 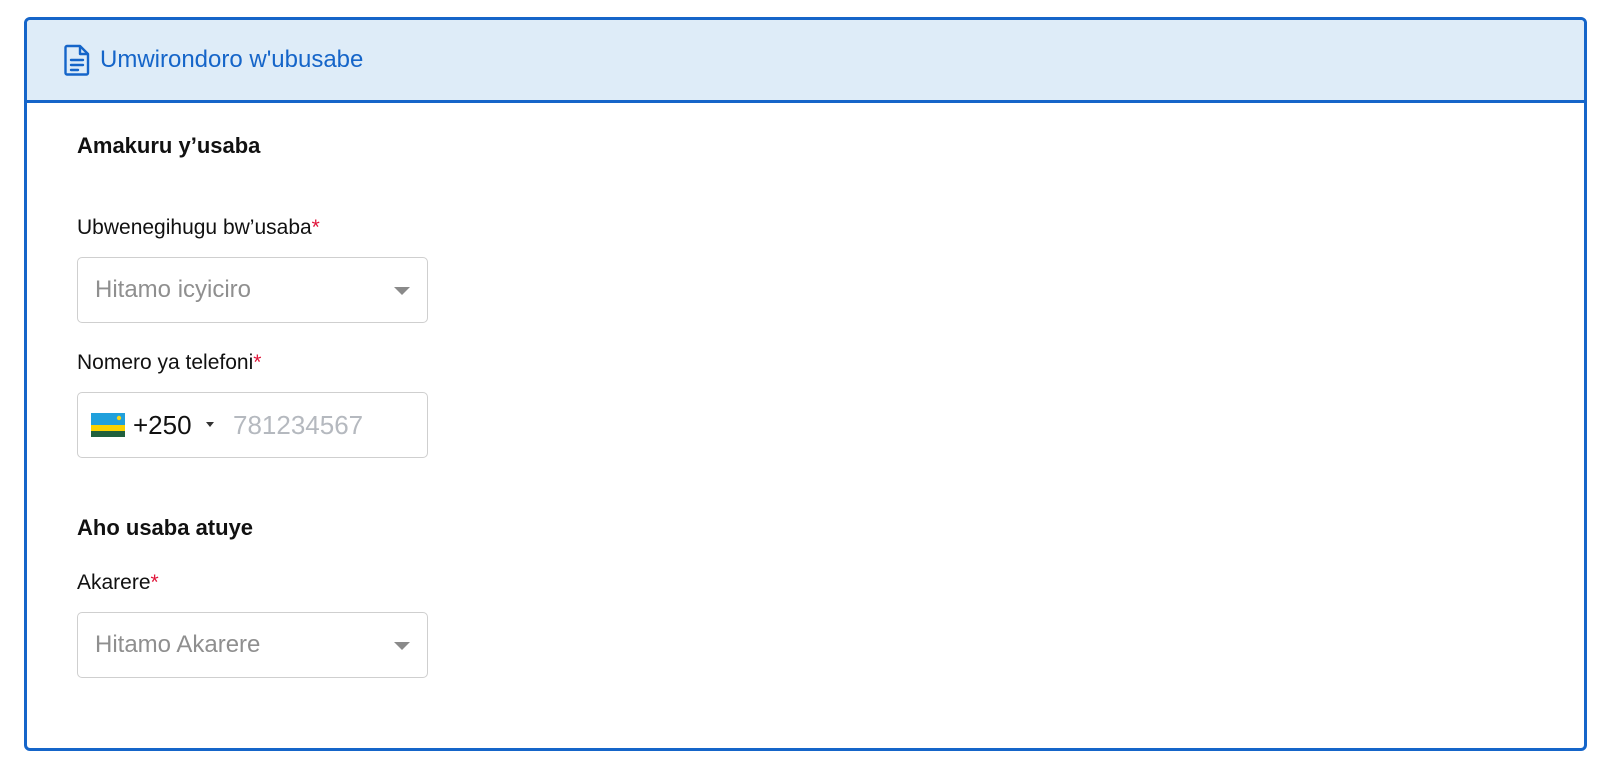 What do you see at coordinates (210, 424) in the screenshot?
I see `country-dropdown-caret-icon` at bounding box center [210, 424].